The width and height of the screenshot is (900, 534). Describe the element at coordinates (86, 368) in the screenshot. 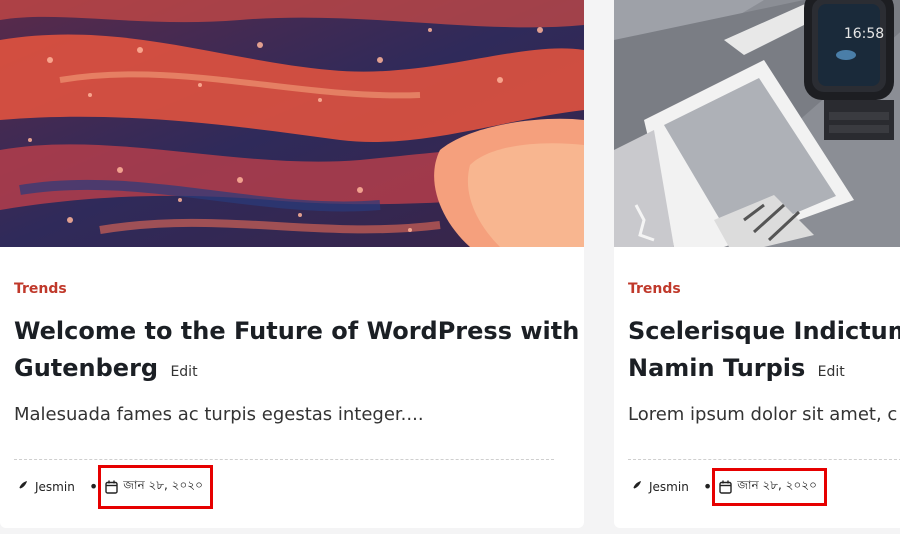

I see `post-title-line-2: Gutenberg` at that location.